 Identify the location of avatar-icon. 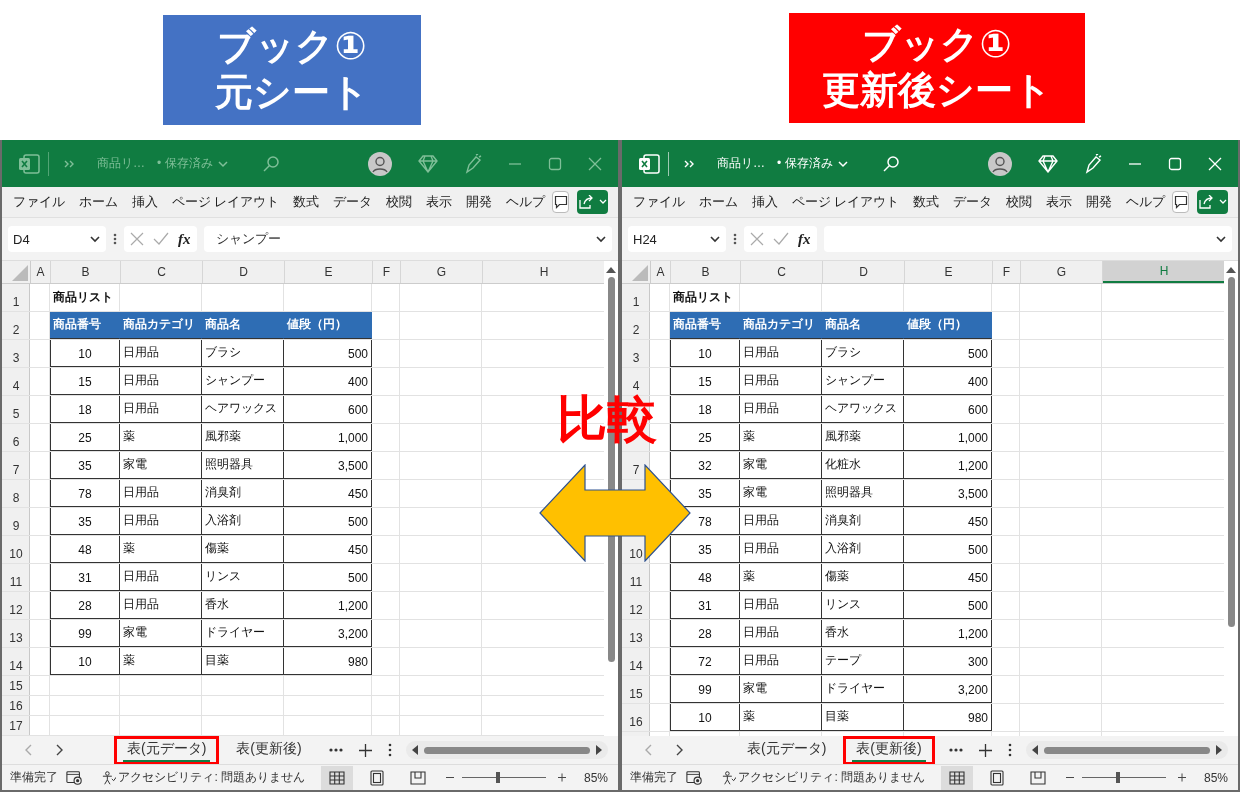
(1000, 163).